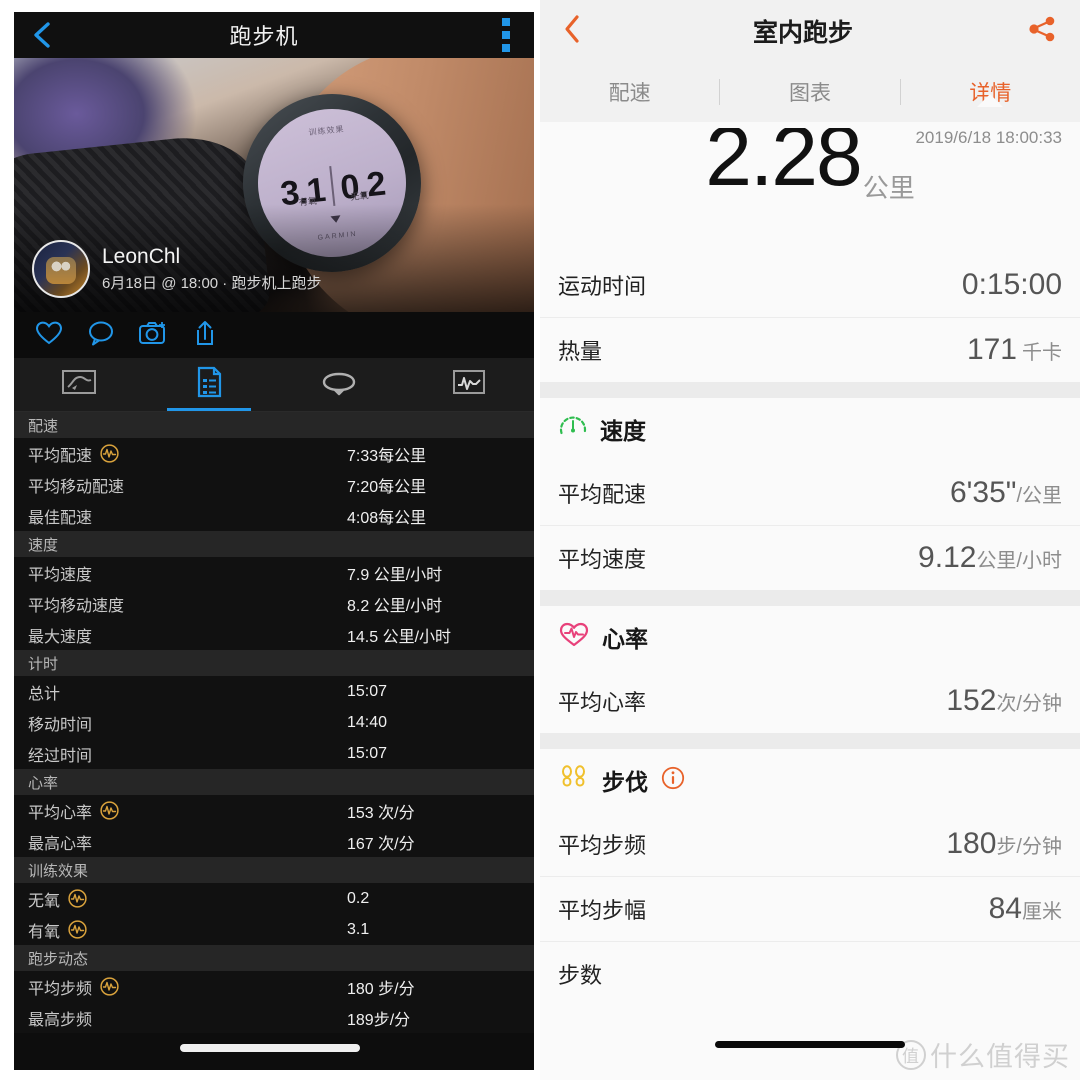 The image size is (1080, 1080). Describe the element at coordinates (274, 691) in the screenshot. I see `stats-row: 总计 15:07` at that location.